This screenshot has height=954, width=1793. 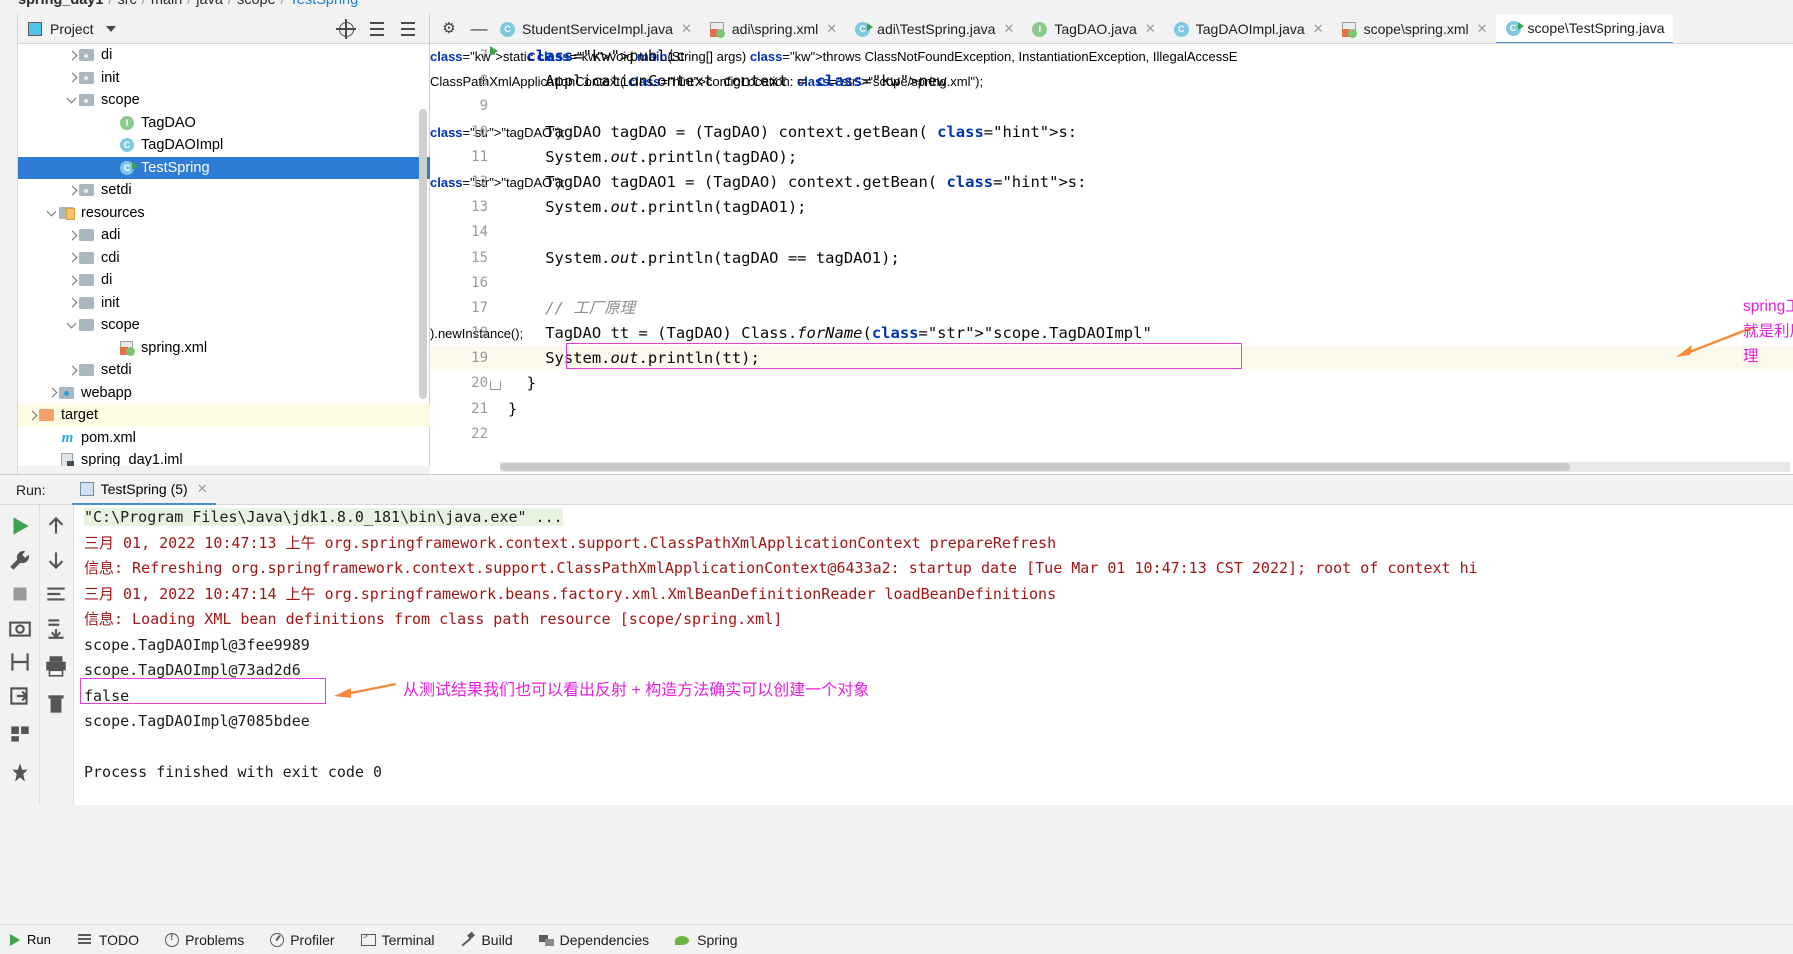 What do you see at coordinates (449, 29) in the screenshot?
I see `gear-icon: ⚙` at bounding box center [449, 29].